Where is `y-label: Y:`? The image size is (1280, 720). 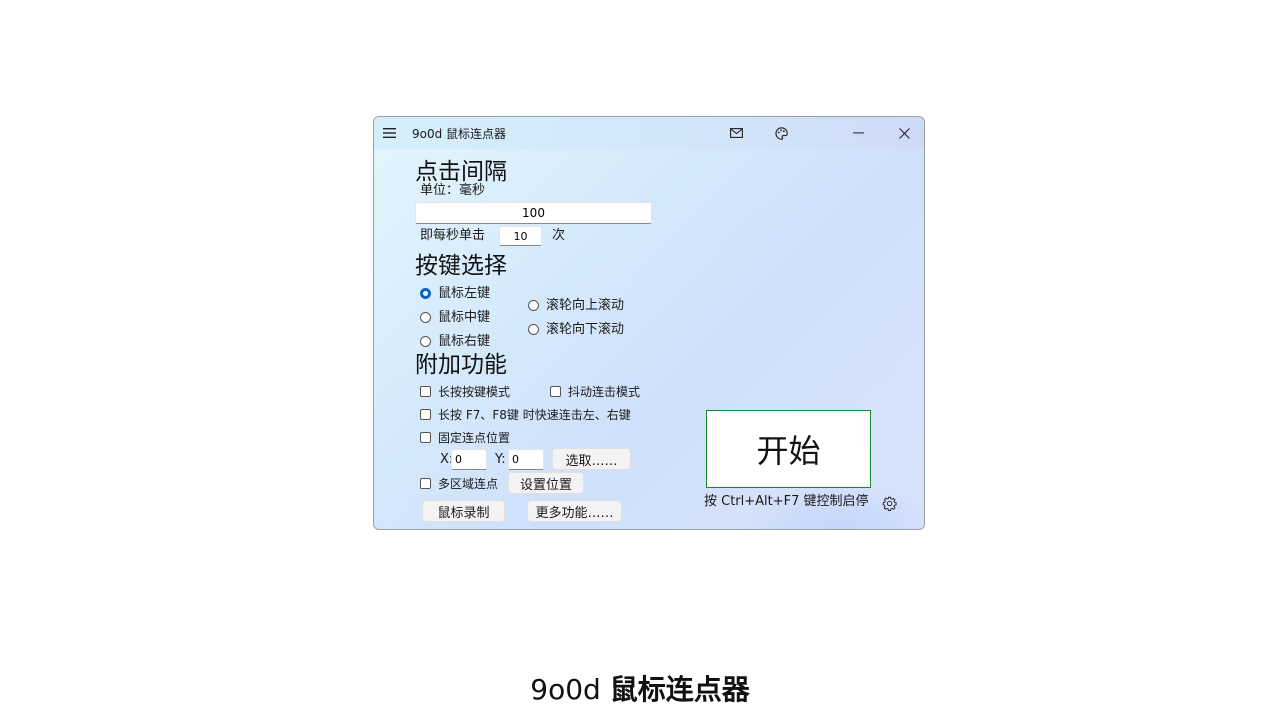 y-label: Y: is located at coordinates (500, 459).